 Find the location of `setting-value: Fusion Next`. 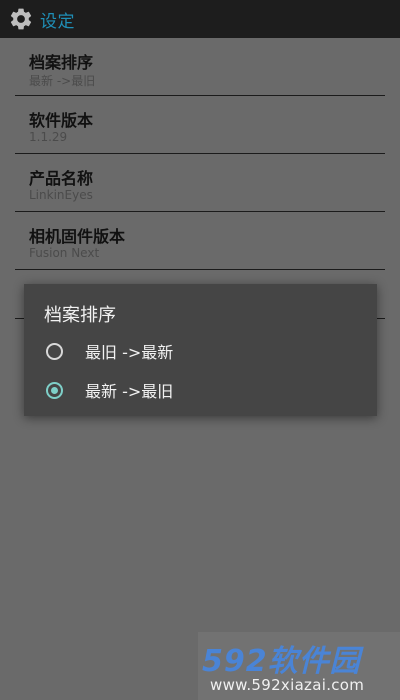

setting-value: Fusion Next is located at coordinates (64, 253).